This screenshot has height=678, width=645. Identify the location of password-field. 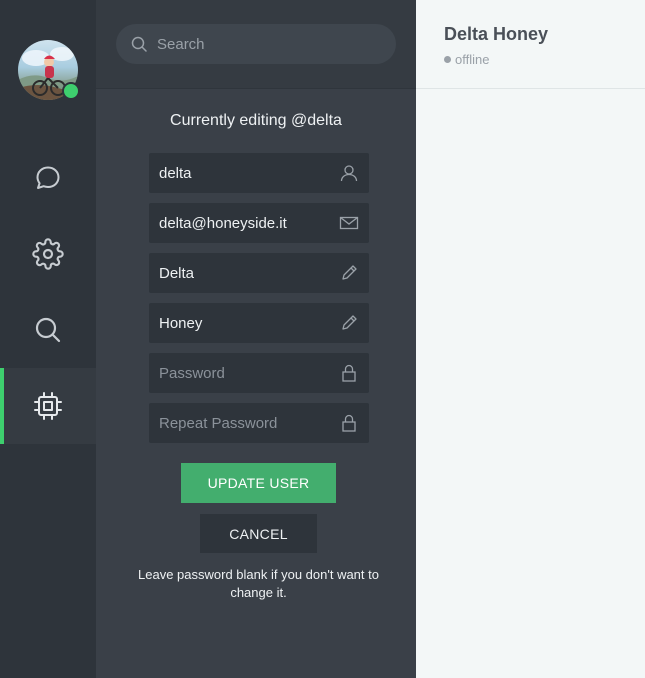
(259, 373).